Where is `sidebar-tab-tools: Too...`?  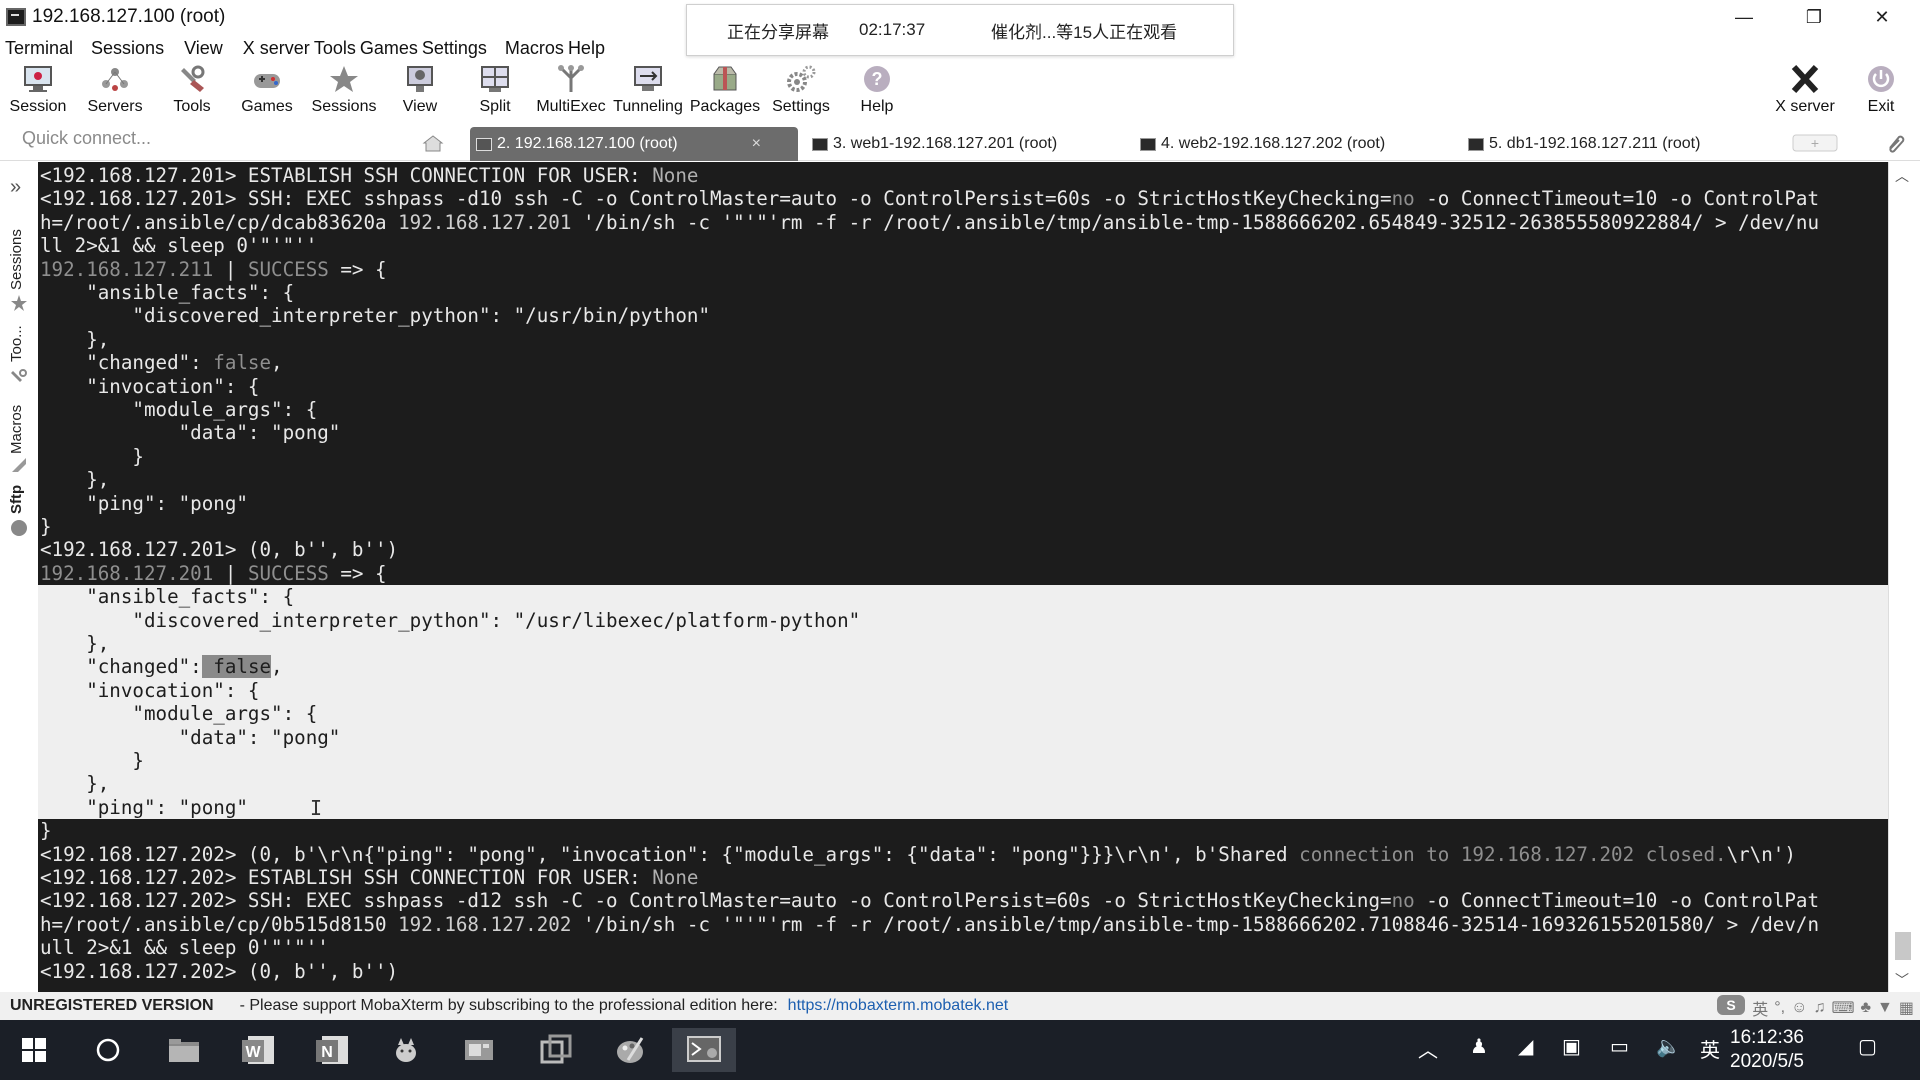
sidebar-tab-tools: Too... is located at coordinates (16, 343).